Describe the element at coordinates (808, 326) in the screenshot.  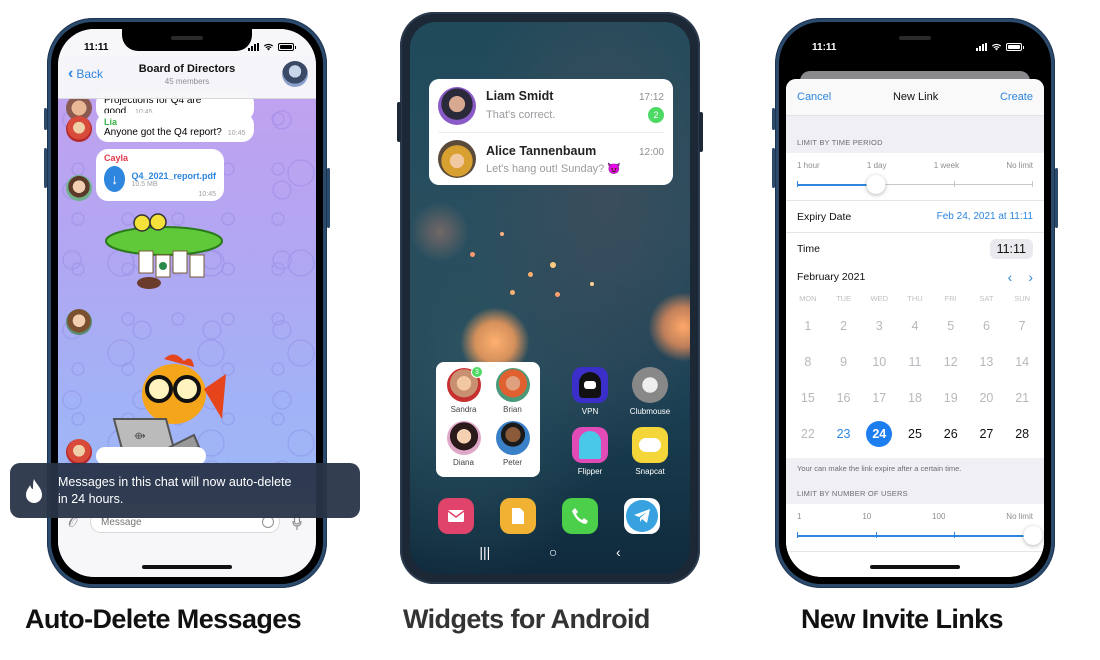
I see `calendar-day: 1` at that location.